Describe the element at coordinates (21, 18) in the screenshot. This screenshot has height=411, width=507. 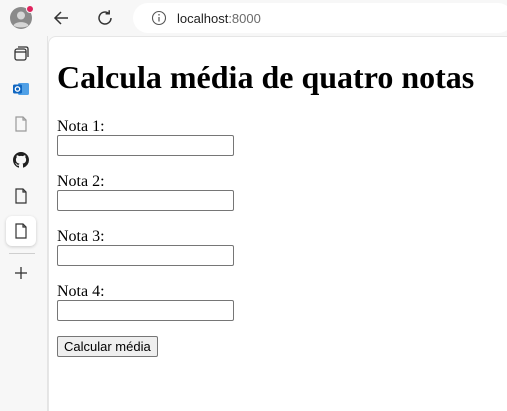
I see `profile-avatar` at that location.